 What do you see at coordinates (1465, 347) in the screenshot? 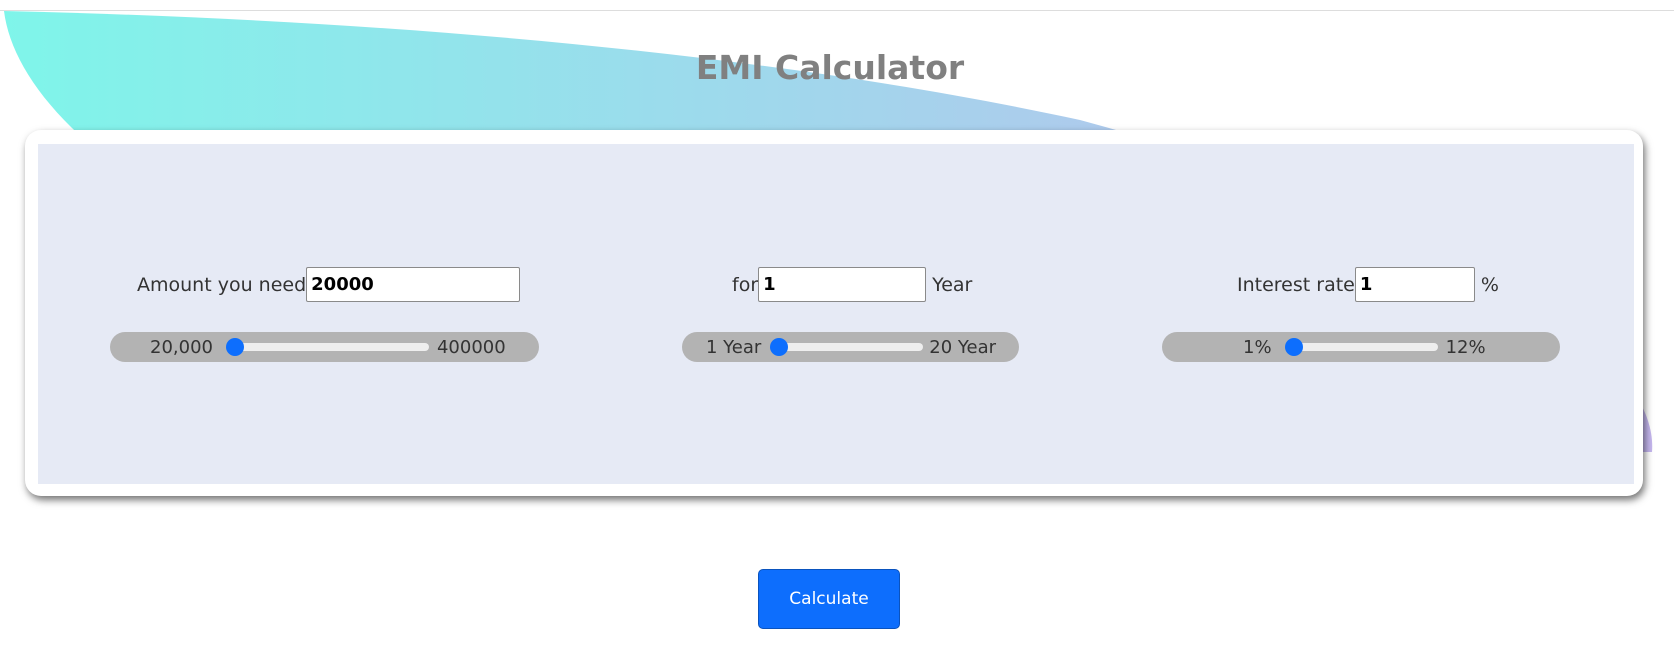
I see `interest-max-label: 12%` at bounding box center [1465, 347].